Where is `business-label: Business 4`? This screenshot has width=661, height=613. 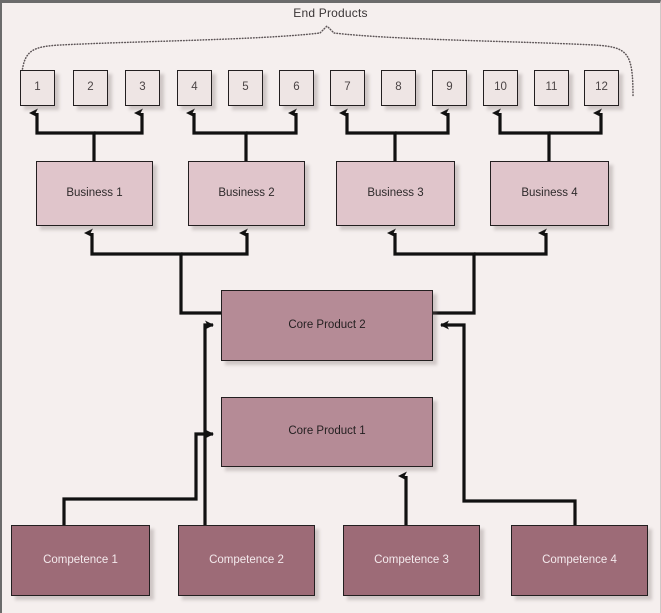
business-label: Business 4 is located at coordinates (549, 192).